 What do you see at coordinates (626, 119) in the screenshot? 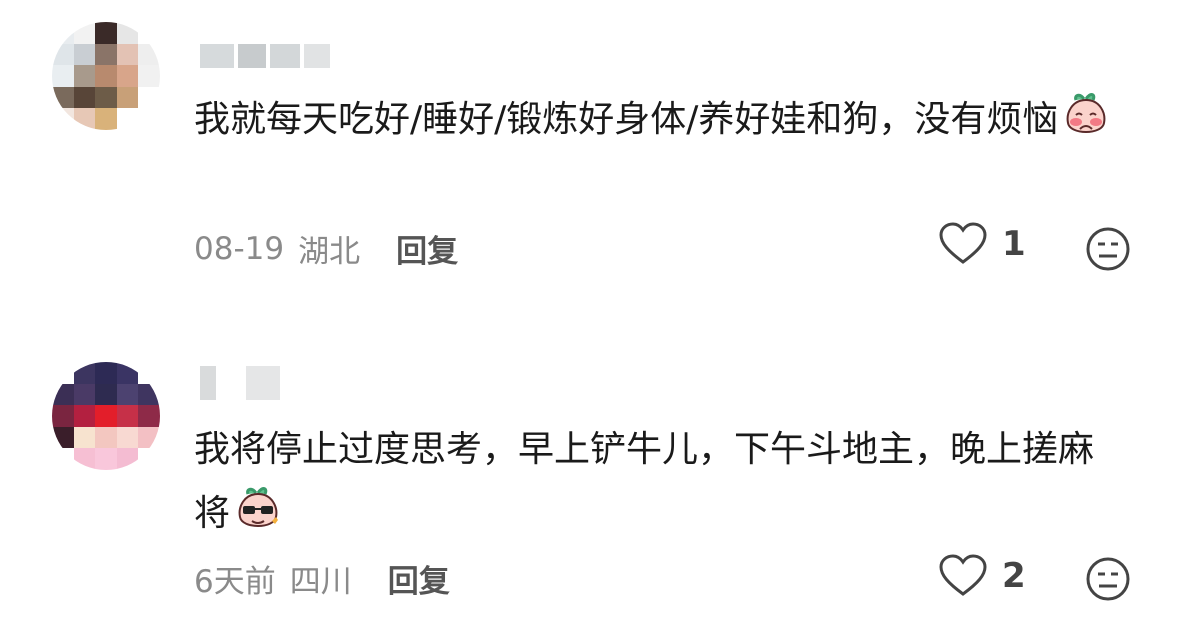
I see `comment-body: 我就每天吃好/睡好/锻炼好身体/养好娃和狗，没有烦恼` at bounding box center [626, 119].